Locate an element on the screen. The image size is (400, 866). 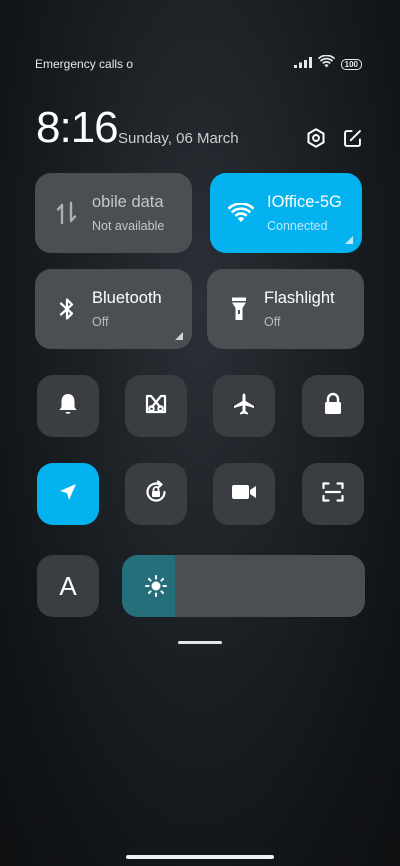
clock-time: 8:16 is located at coordinates (77, 127).